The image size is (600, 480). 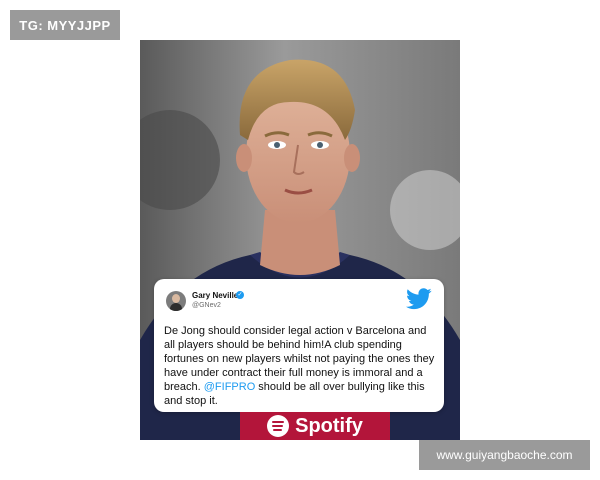 I want to click on fifpro-mention-link: @FIFPRO, so click(x=230, y=387).